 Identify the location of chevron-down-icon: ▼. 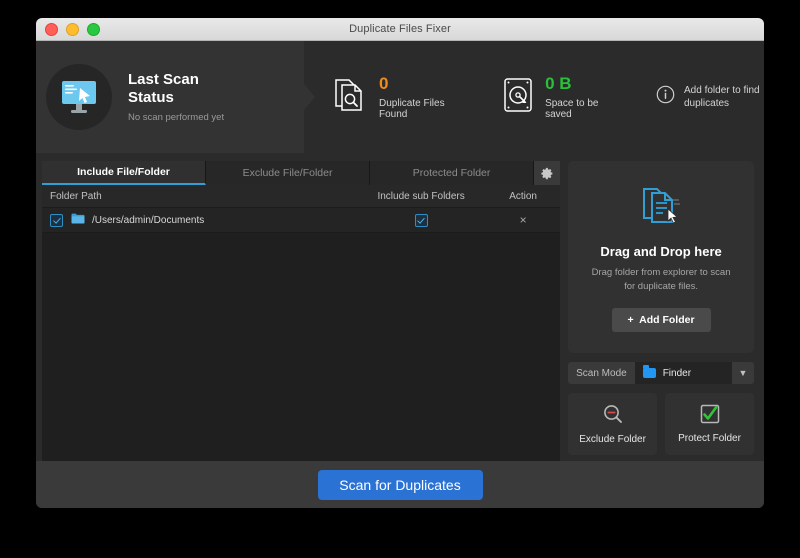
(743, 373).